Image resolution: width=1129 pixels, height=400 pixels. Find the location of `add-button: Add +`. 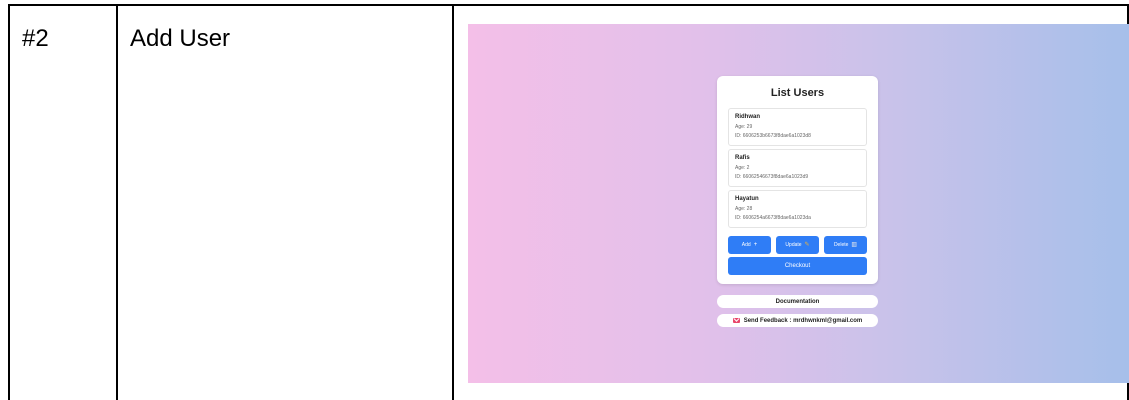

add-button: Add + is located at coordinates (749, 245).